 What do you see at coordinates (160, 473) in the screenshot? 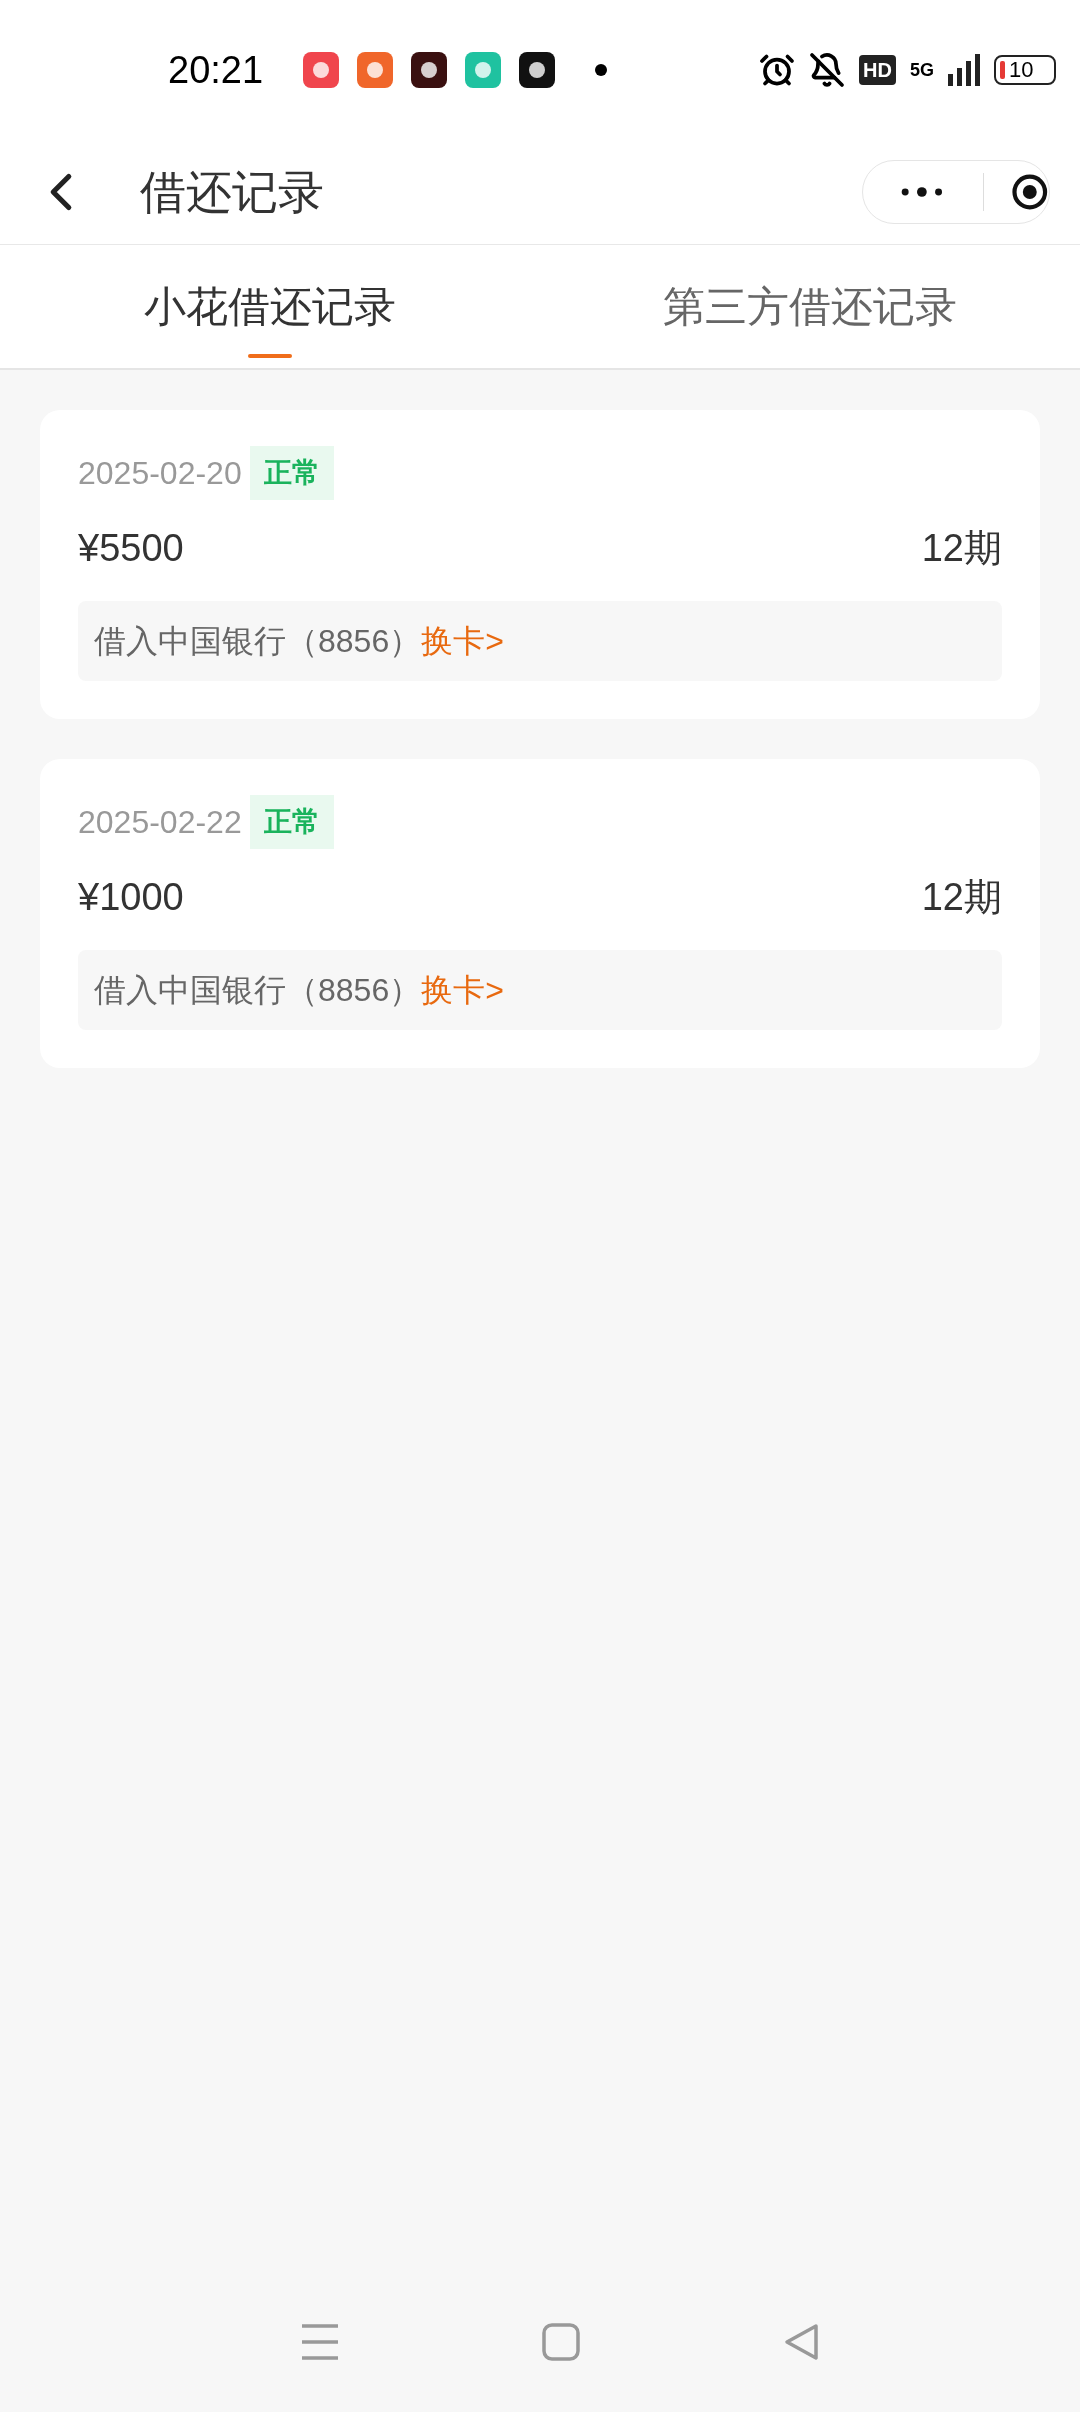
I see `loan-date: 2025-02-20` at bounding box center [160, 473].